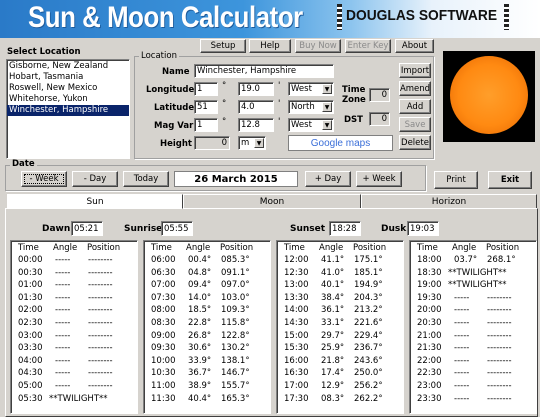 Image resolution: width=540 pixels, height=417 pixels. Describe the element at coordinates (44, 179) in the screenshot. I see `minus-week-button: - Week` at that location.